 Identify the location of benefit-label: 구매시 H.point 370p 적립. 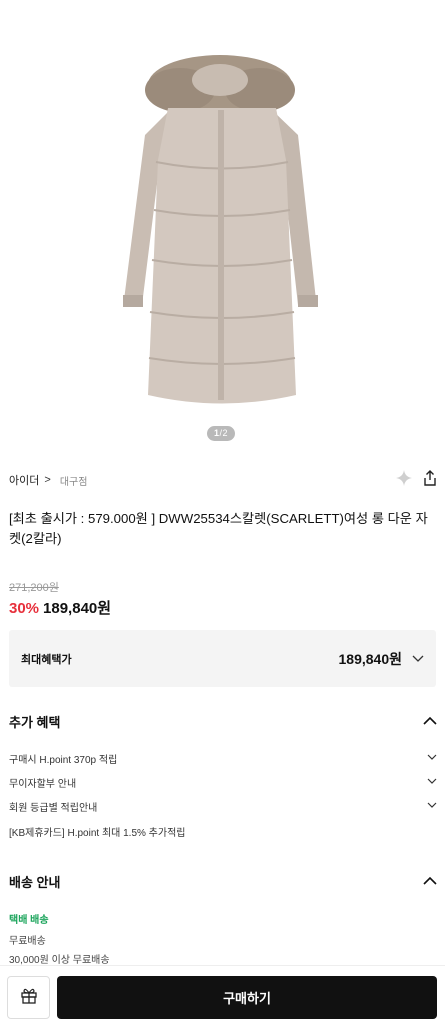
(63, 760).